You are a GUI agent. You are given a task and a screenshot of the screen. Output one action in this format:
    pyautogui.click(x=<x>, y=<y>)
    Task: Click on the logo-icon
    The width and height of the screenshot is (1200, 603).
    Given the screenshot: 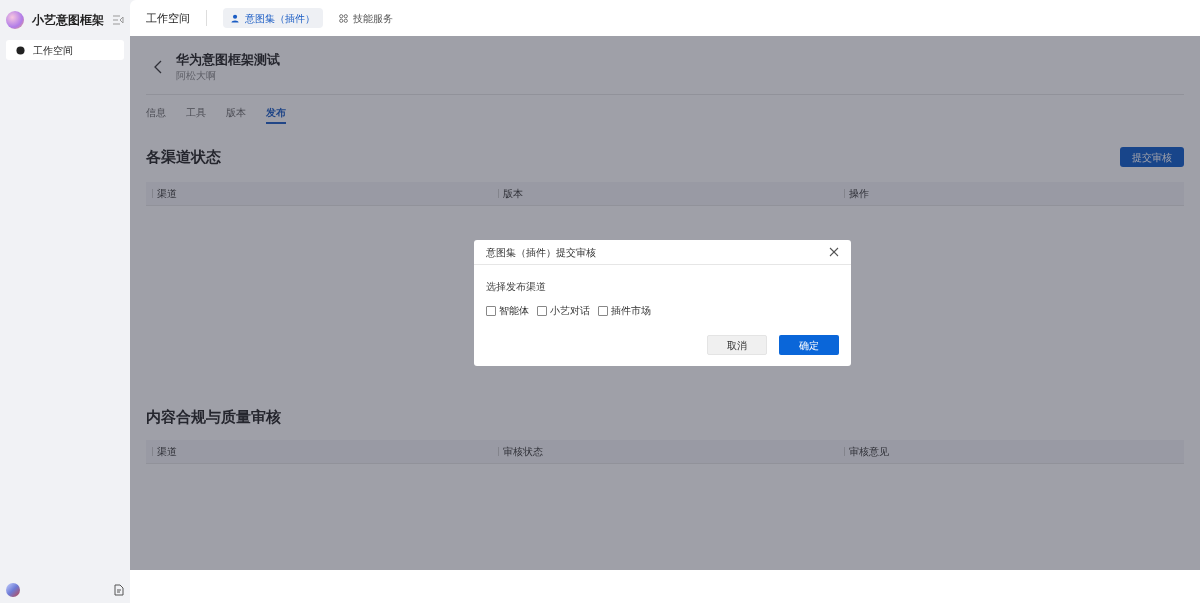 What is the action you would take?
    pyautogui.click(x=15, y=20)
    